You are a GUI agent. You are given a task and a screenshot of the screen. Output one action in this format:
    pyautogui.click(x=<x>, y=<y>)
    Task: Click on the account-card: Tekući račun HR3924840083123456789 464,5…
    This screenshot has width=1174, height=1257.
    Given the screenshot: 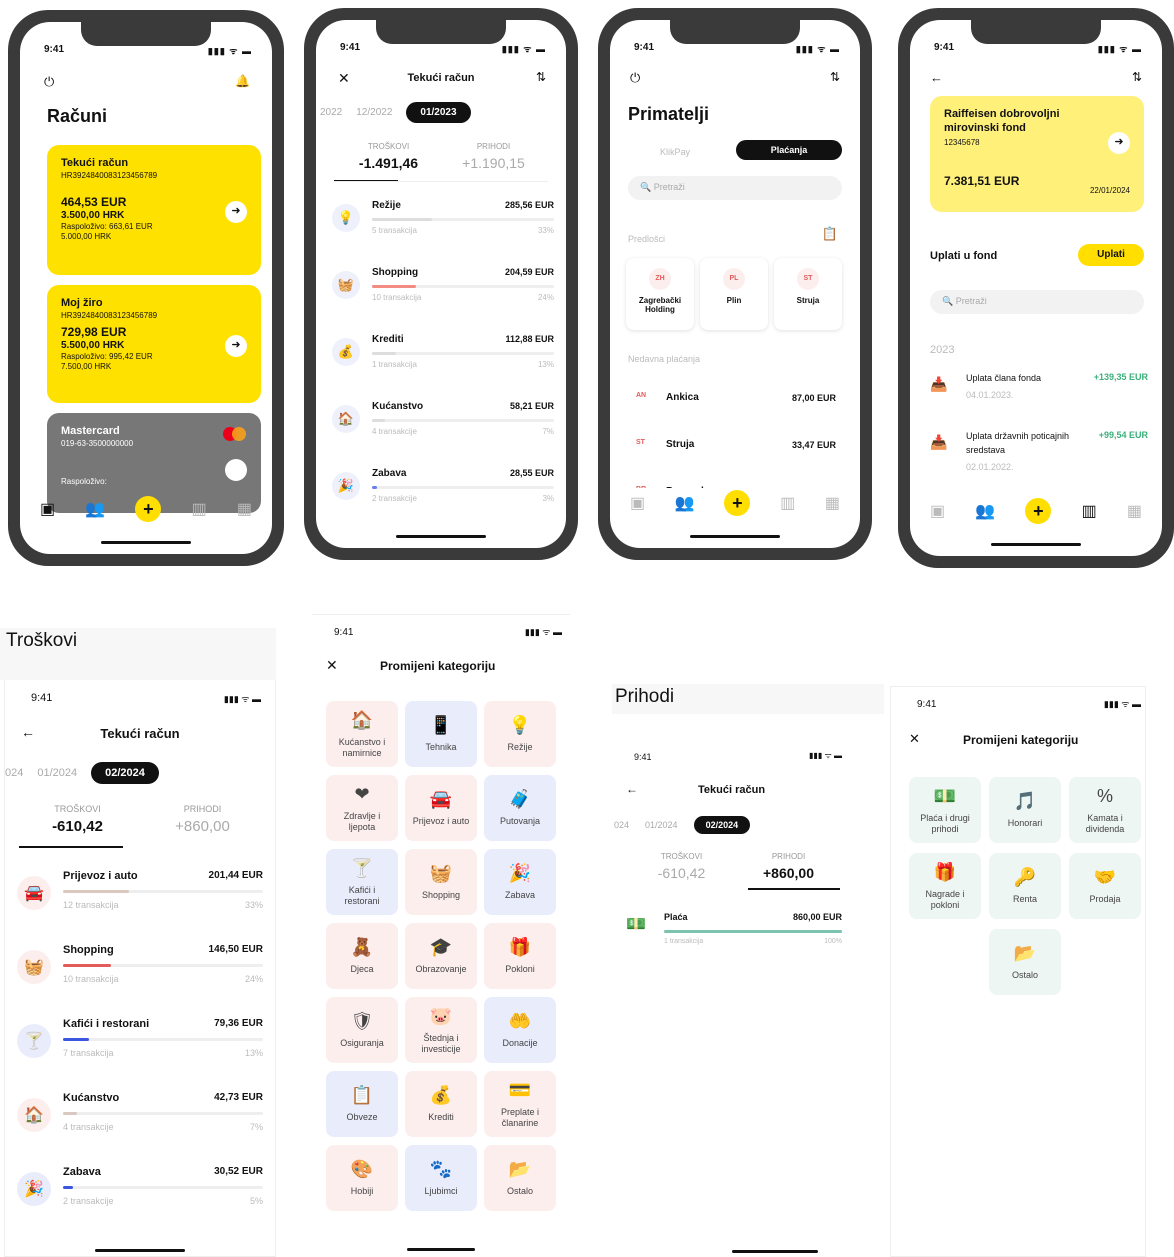 What is the action you would take?
    pyautogui.click(x=154, y=210)
    